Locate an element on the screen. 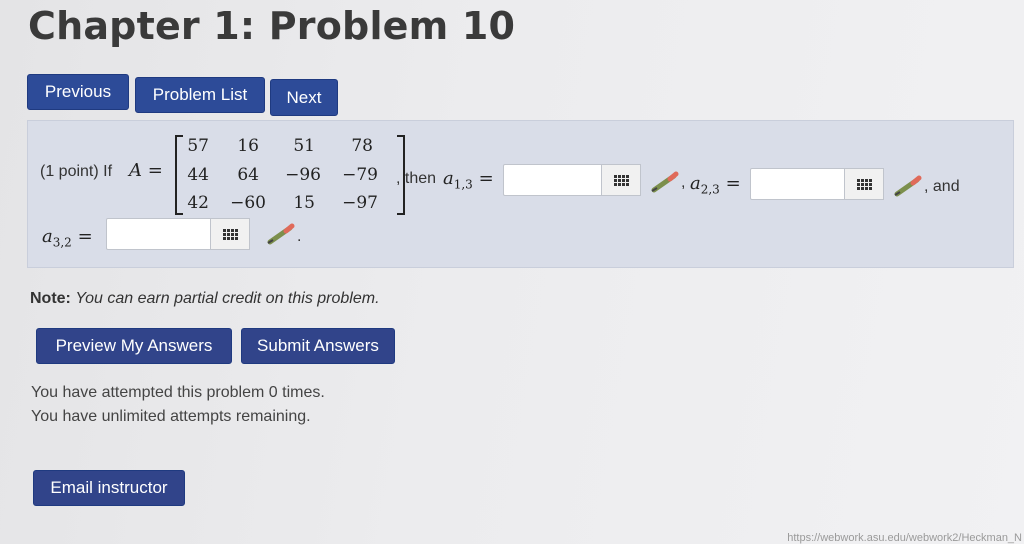  matrix-cell: 42 is located at coordinates (198, 203).